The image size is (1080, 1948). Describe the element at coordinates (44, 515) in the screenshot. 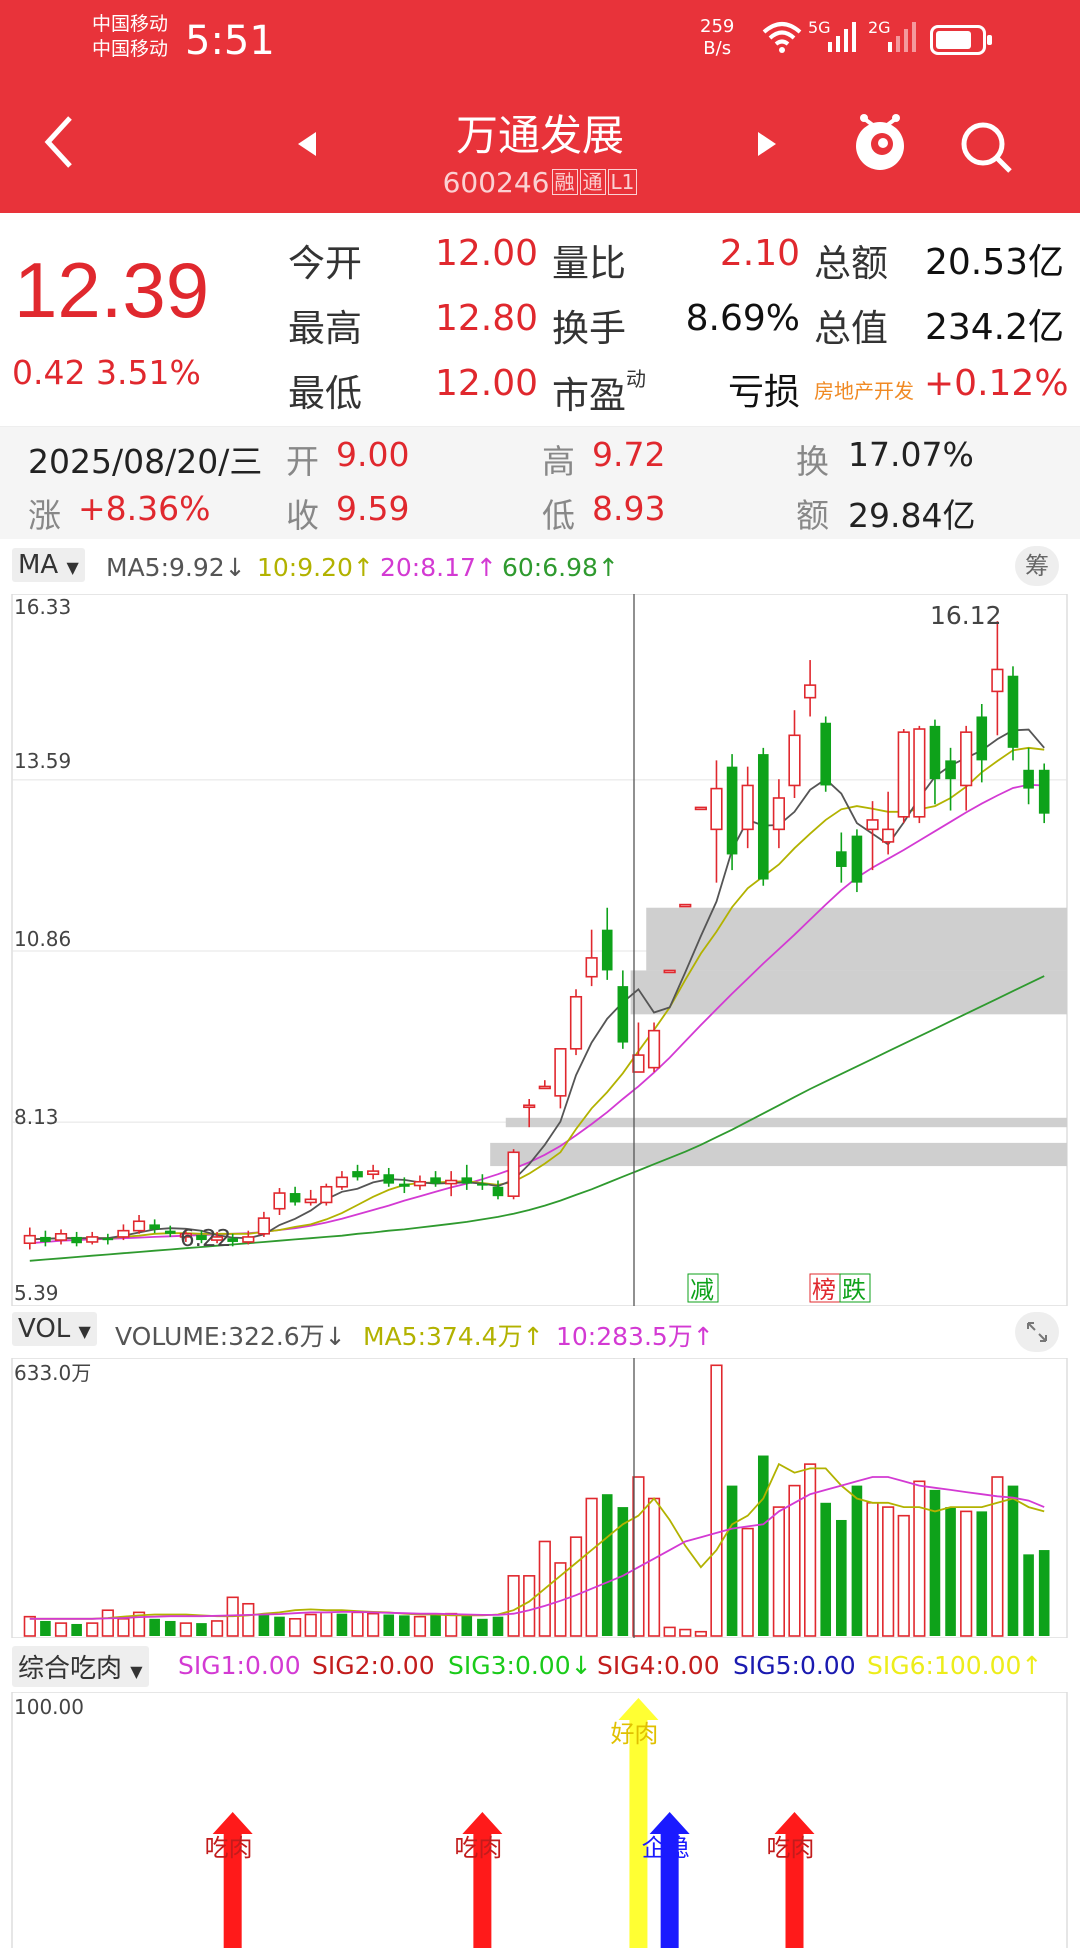

I see `label-day-change: 涨` at that location.